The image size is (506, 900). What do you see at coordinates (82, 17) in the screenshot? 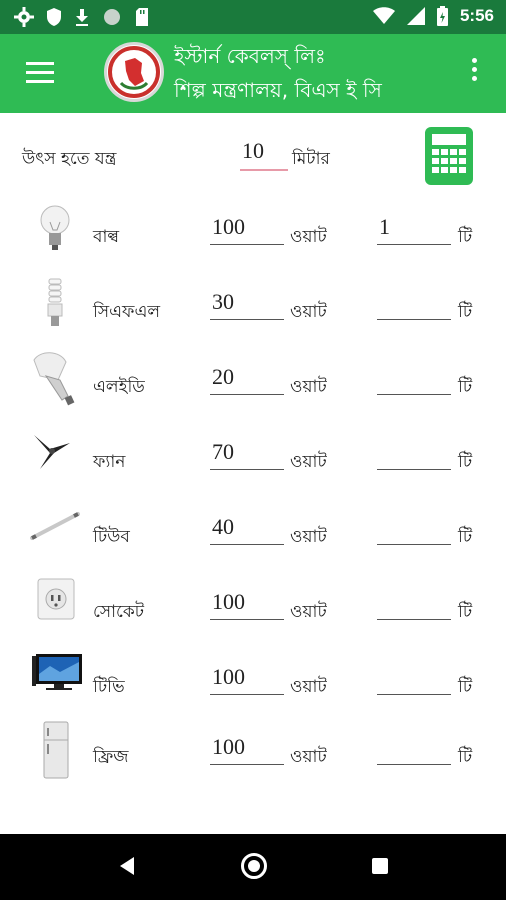
I see `download-icon` at bounding box center [82, 17].